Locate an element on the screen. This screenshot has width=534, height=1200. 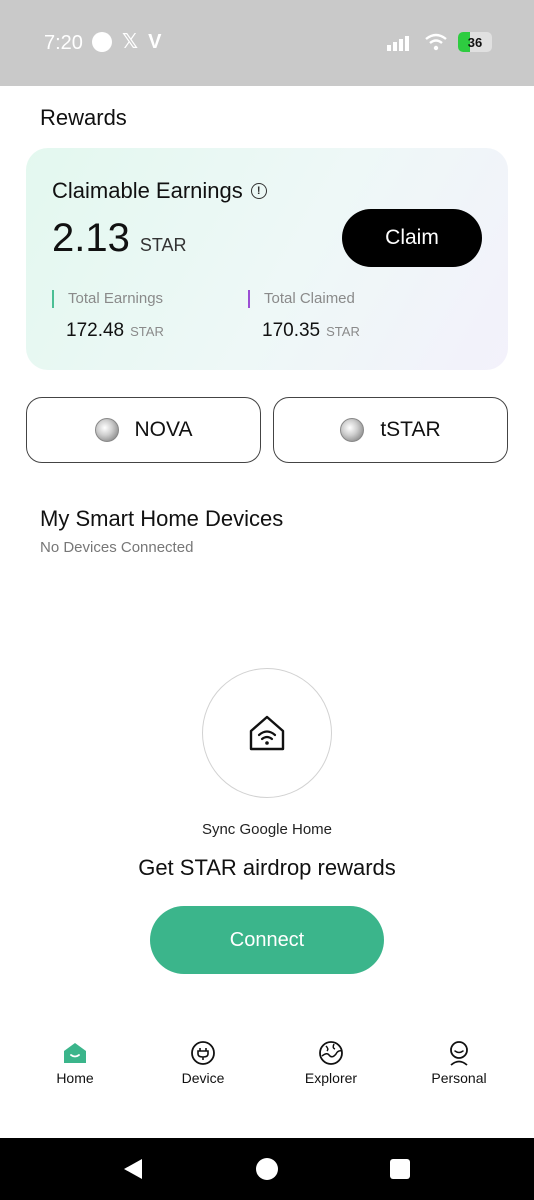
nav-item-explorer: Explorer is located at coordinates (331, 1063).